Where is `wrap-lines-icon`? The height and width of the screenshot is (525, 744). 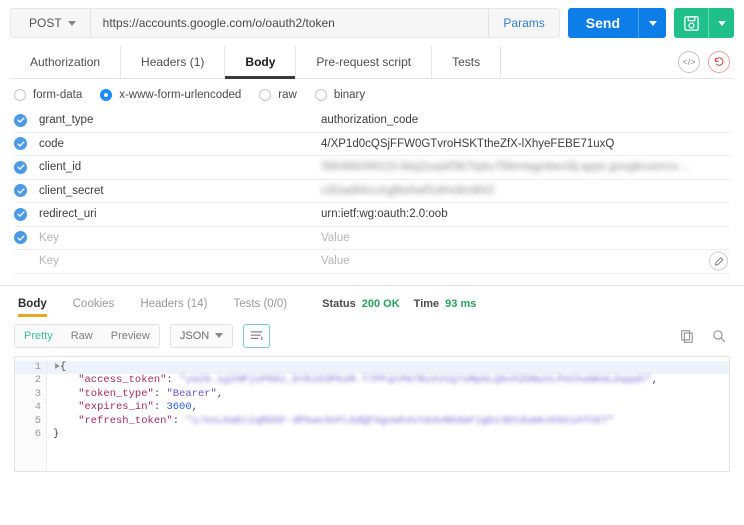
wrap-lines-icon is located at coordinates (257, 335).